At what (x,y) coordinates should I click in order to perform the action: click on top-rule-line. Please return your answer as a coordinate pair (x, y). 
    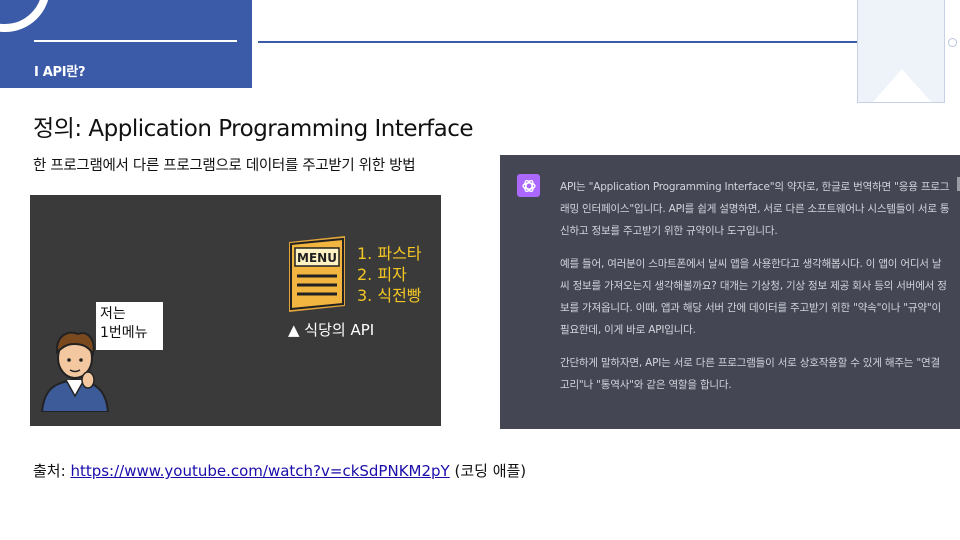
    Looking at the image, I should click on (559, 42).